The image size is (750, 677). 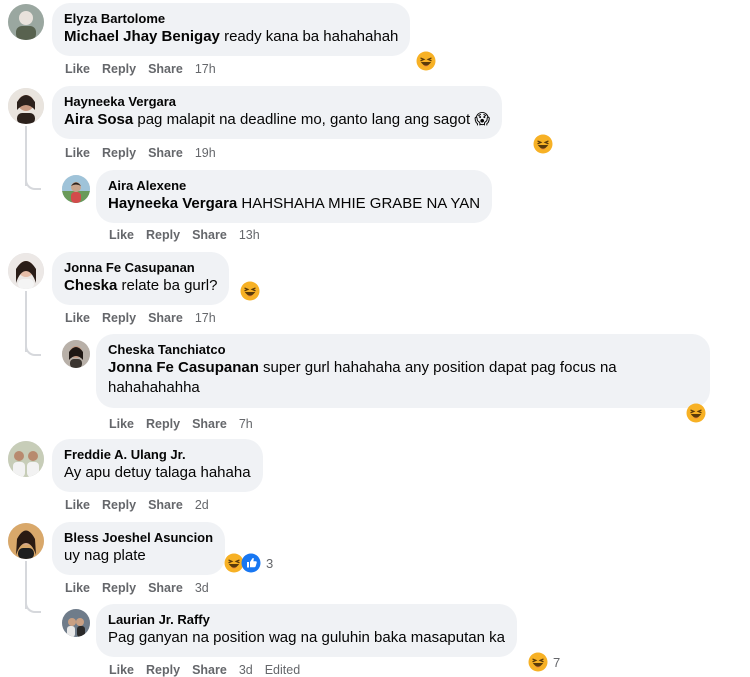 What do you see at coordinates (403, 350) in the screenshot?
I see `comment-author: Cheska Tanchiatco` at bounding box center [403, 350].